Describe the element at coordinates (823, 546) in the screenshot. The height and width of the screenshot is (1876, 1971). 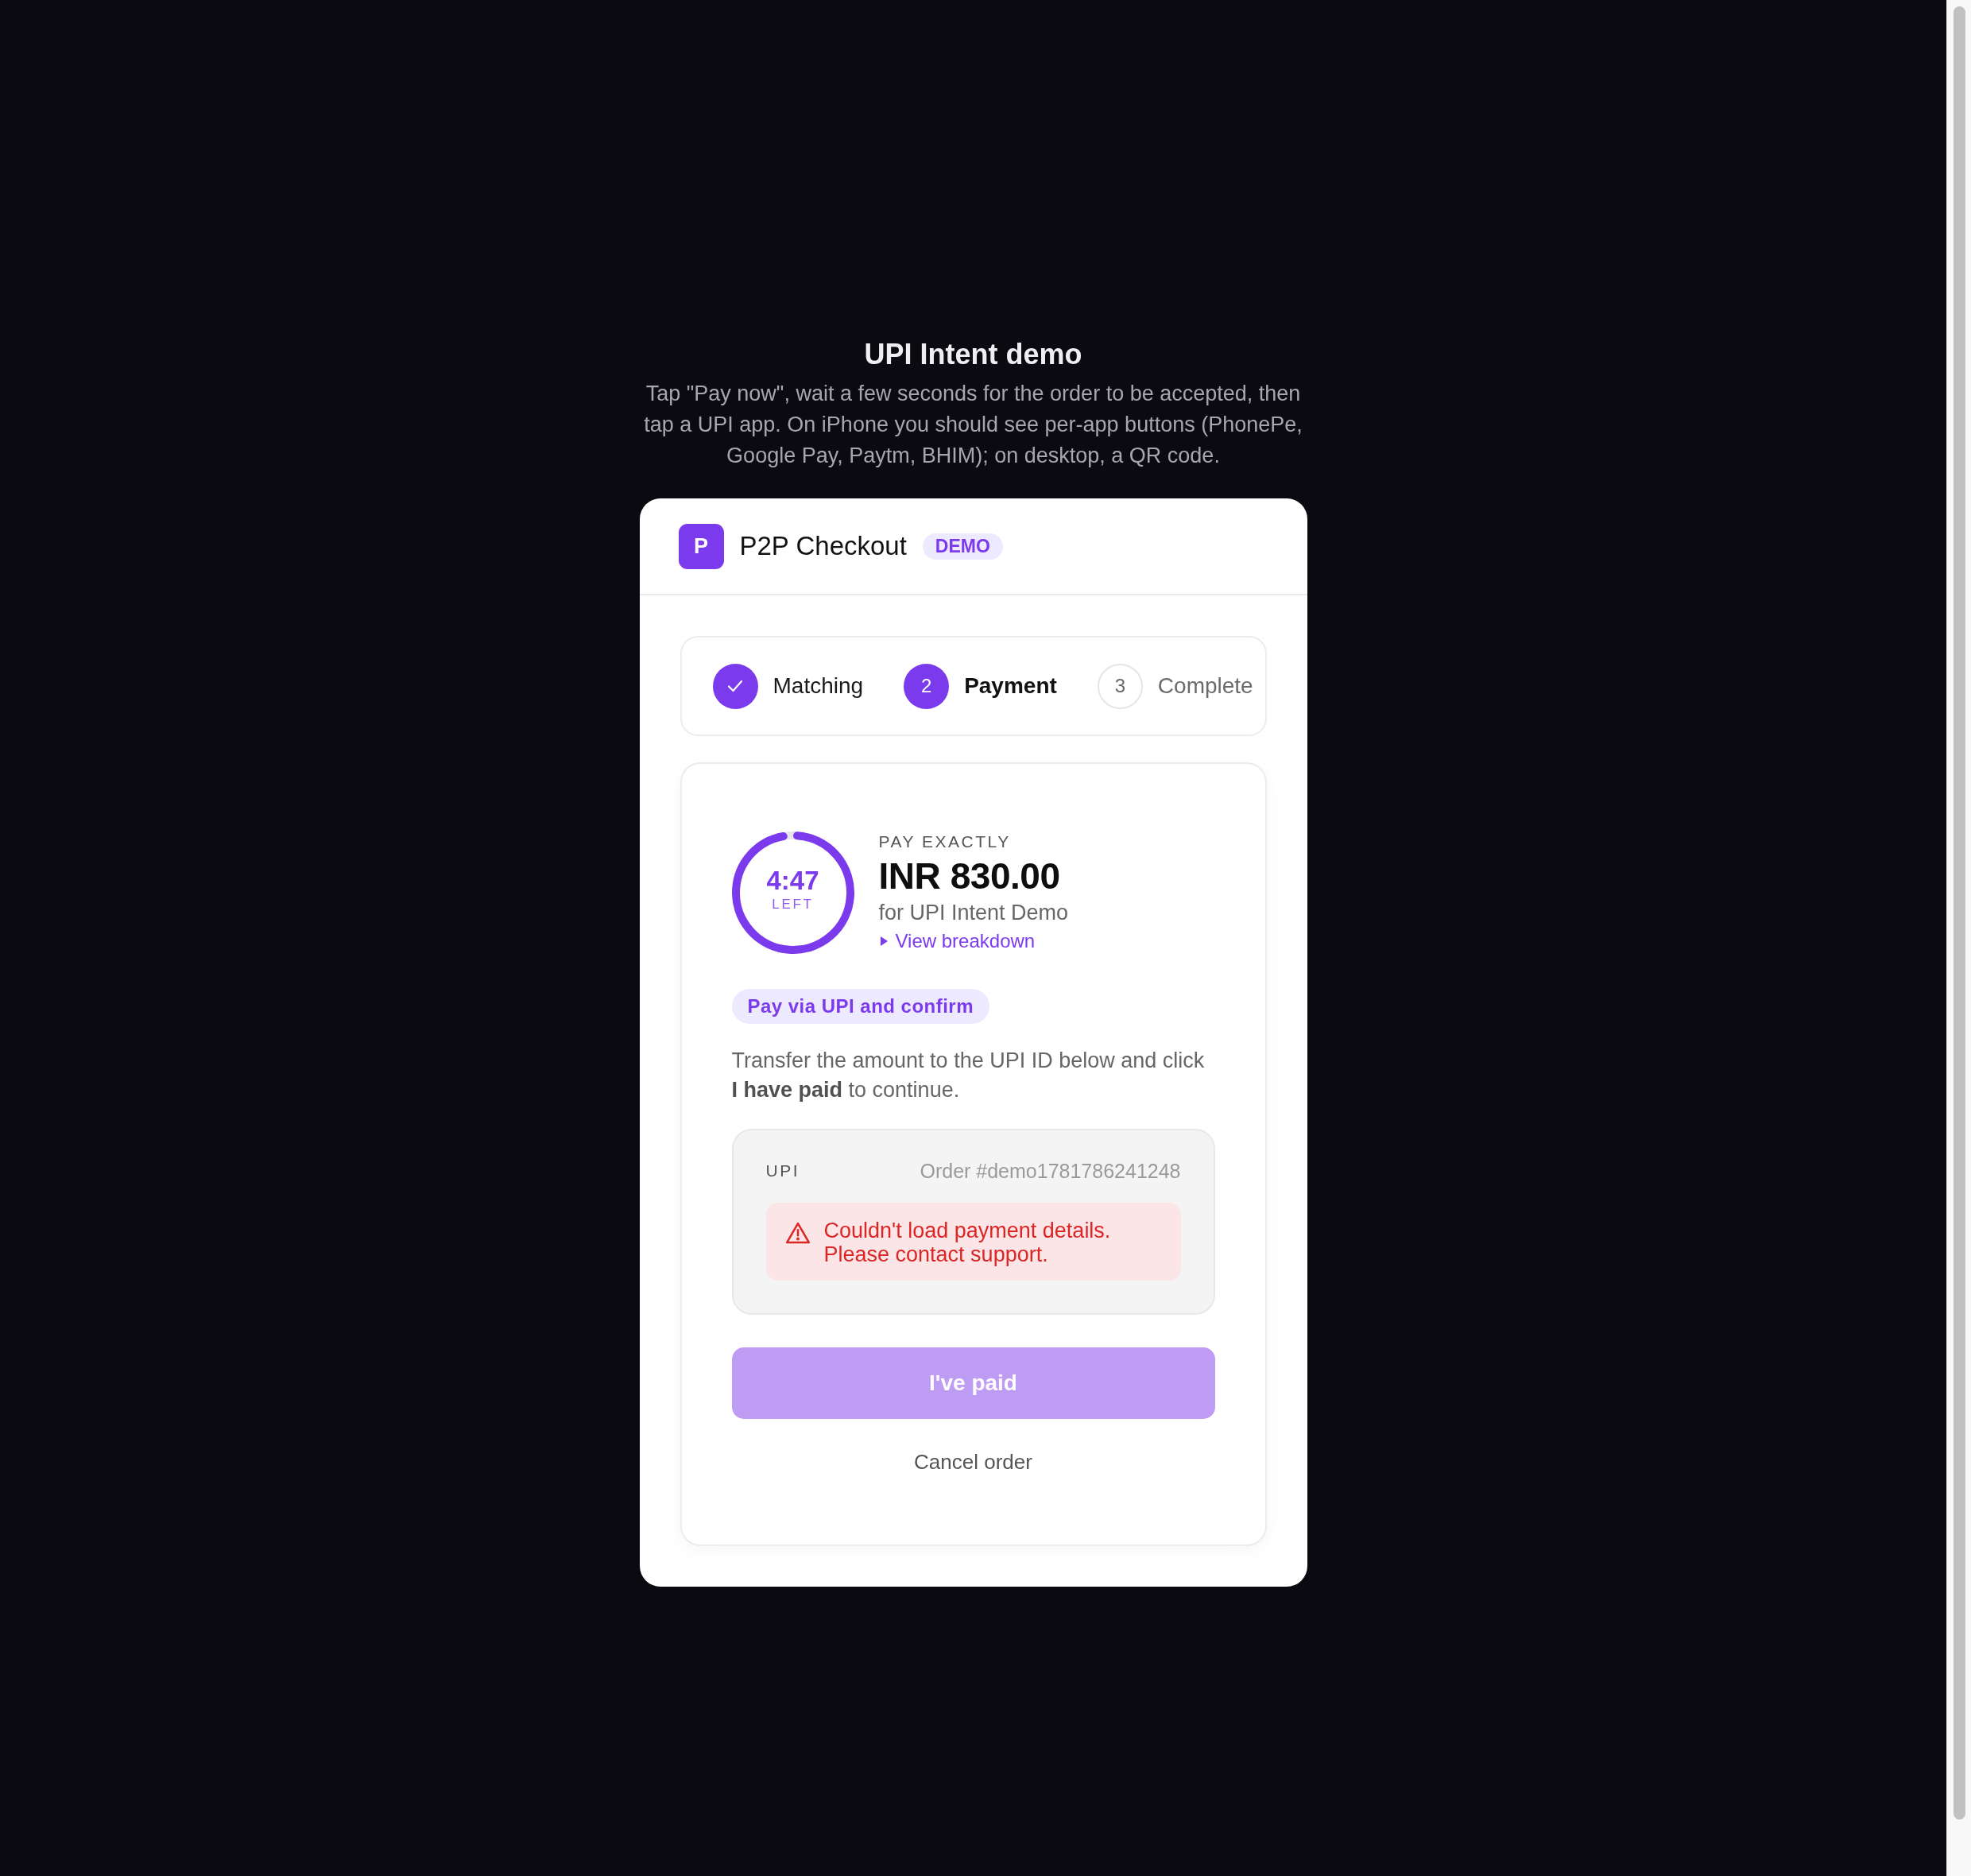
I see `checkout-title: P2P Checkout` at that location.